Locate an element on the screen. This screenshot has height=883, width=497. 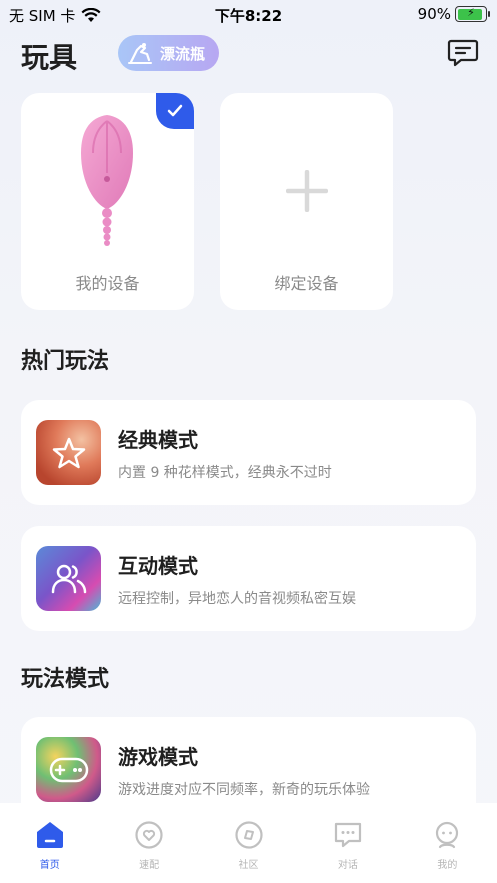
game-mode-thumbnail is located at coordinates (68, 769).